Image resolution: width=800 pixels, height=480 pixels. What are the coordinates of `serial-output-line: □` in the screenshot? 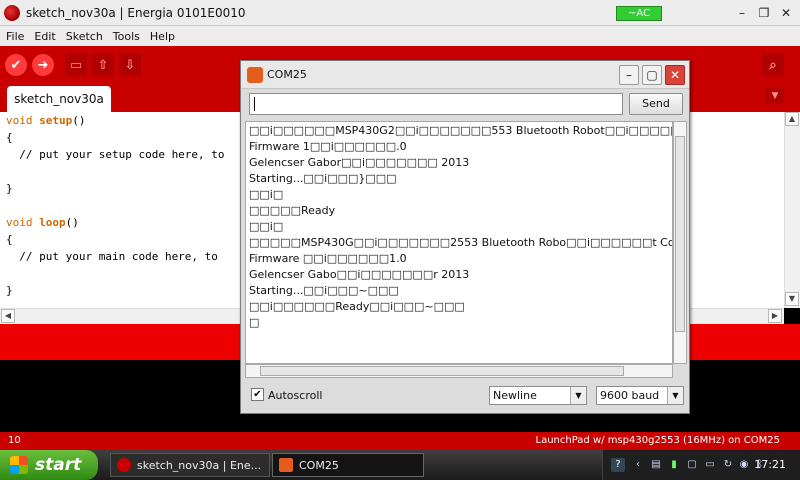 It's located at (254, 322).